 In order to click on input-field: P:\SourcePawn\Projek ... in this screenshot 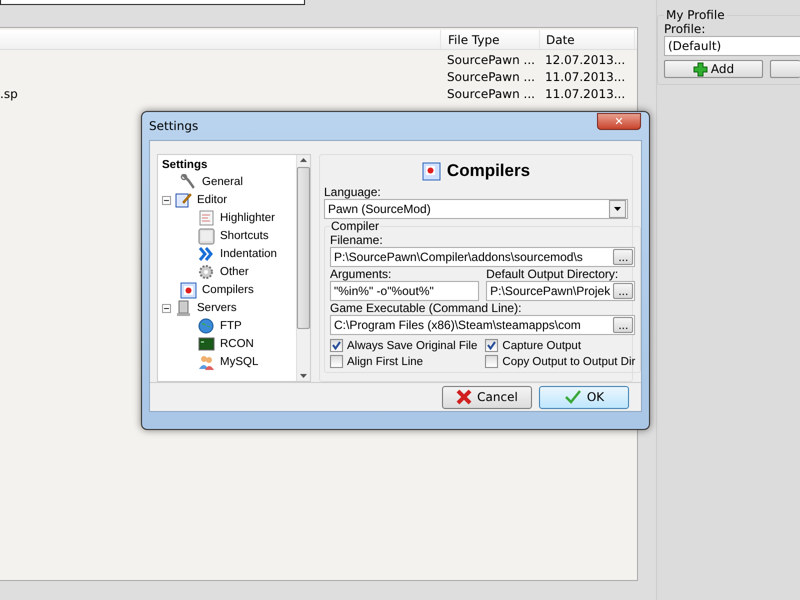, I will do `click(561, 291)`.